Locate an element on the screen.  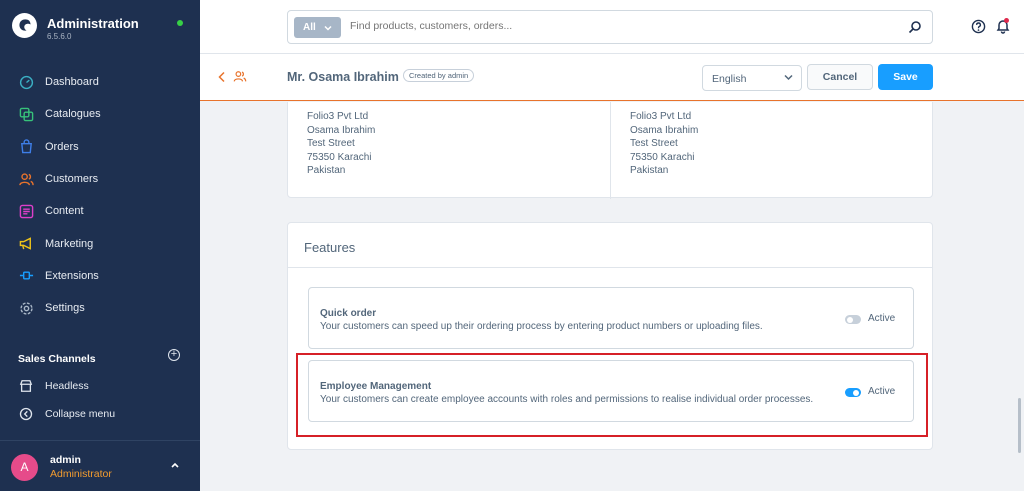
add-sales-channel-icon: + is located at coordinates (174, 355).